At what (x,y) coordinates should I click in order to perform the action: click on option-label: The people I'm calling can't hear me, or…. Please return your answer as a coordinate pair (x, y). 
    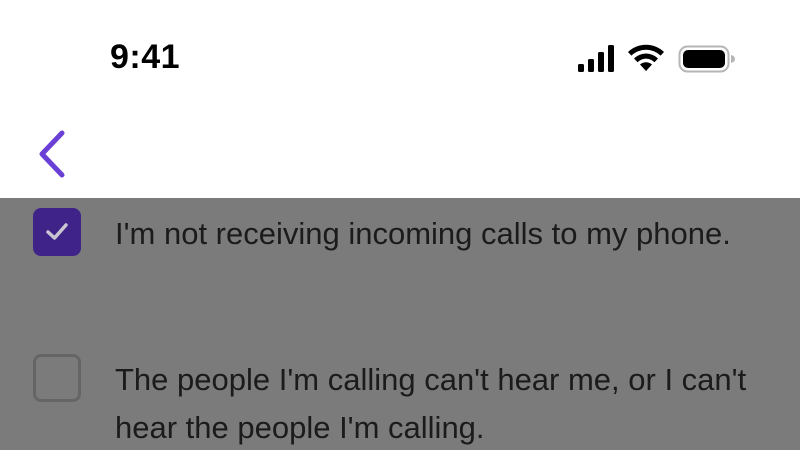
    Looking at the image, I should click on (431, 403).